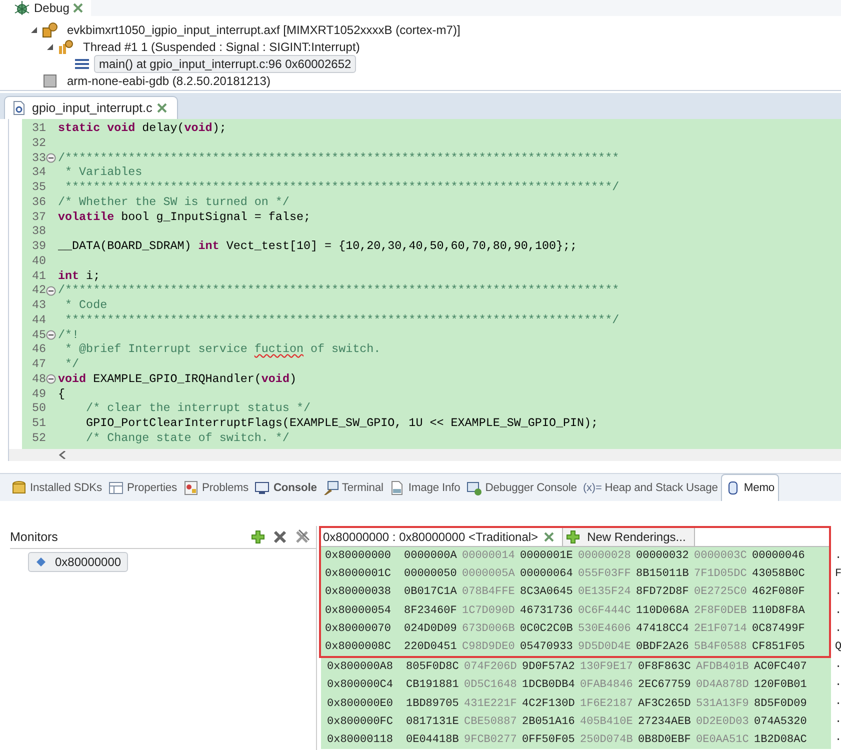 The height and width of the screenshot is (750, 841). I want to click on view-tab: Memo, so click(749, 487).